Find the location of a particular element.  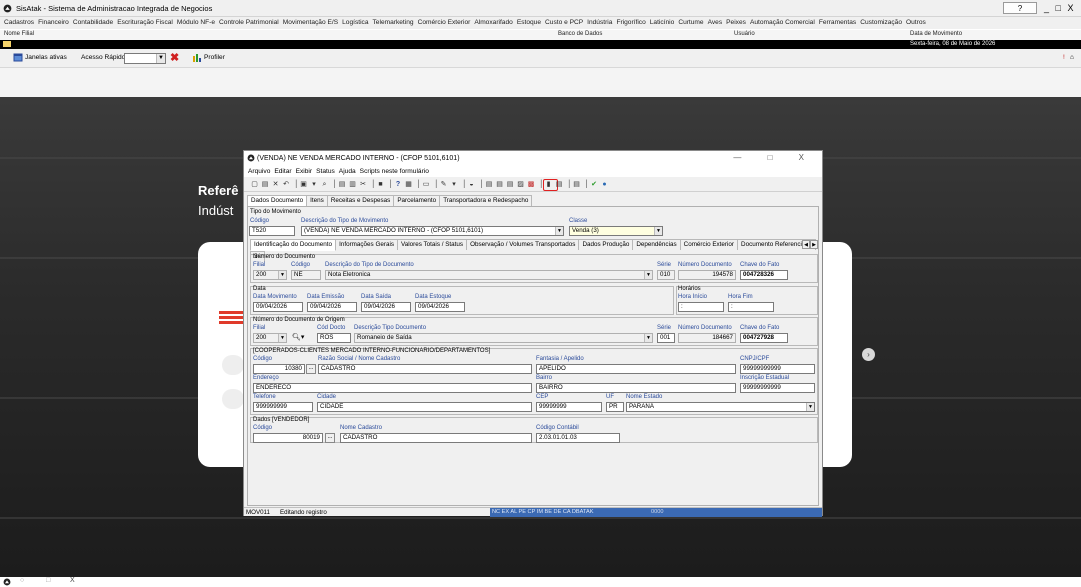

ie-field: 99999999999 is located at coordinates (777, 388).